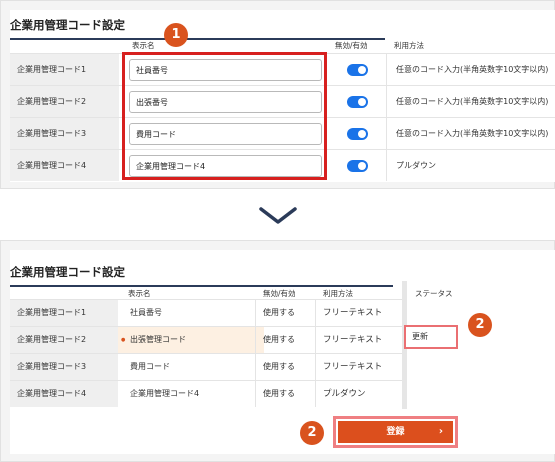 This screenshot has height=462, width=555. I want to click on row-name: 社員番号, so click(146, 312).